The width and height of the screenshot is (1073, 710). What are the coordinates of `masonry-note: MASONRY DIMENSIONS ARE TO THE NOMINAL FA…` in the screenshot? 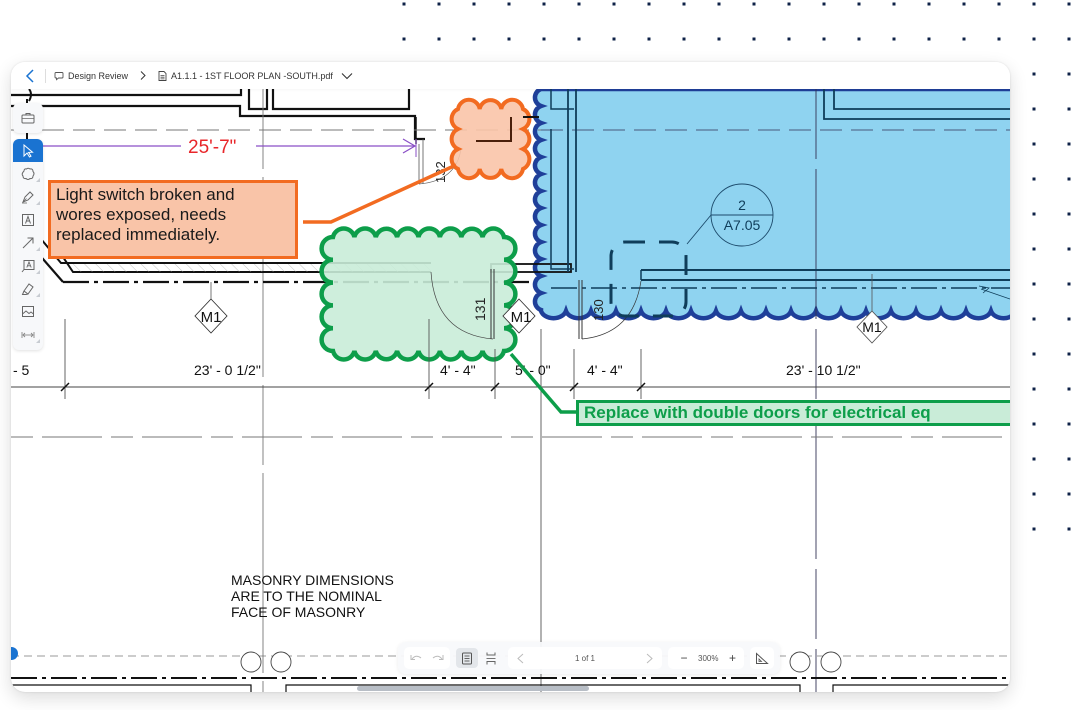 It's located at (312, 596).